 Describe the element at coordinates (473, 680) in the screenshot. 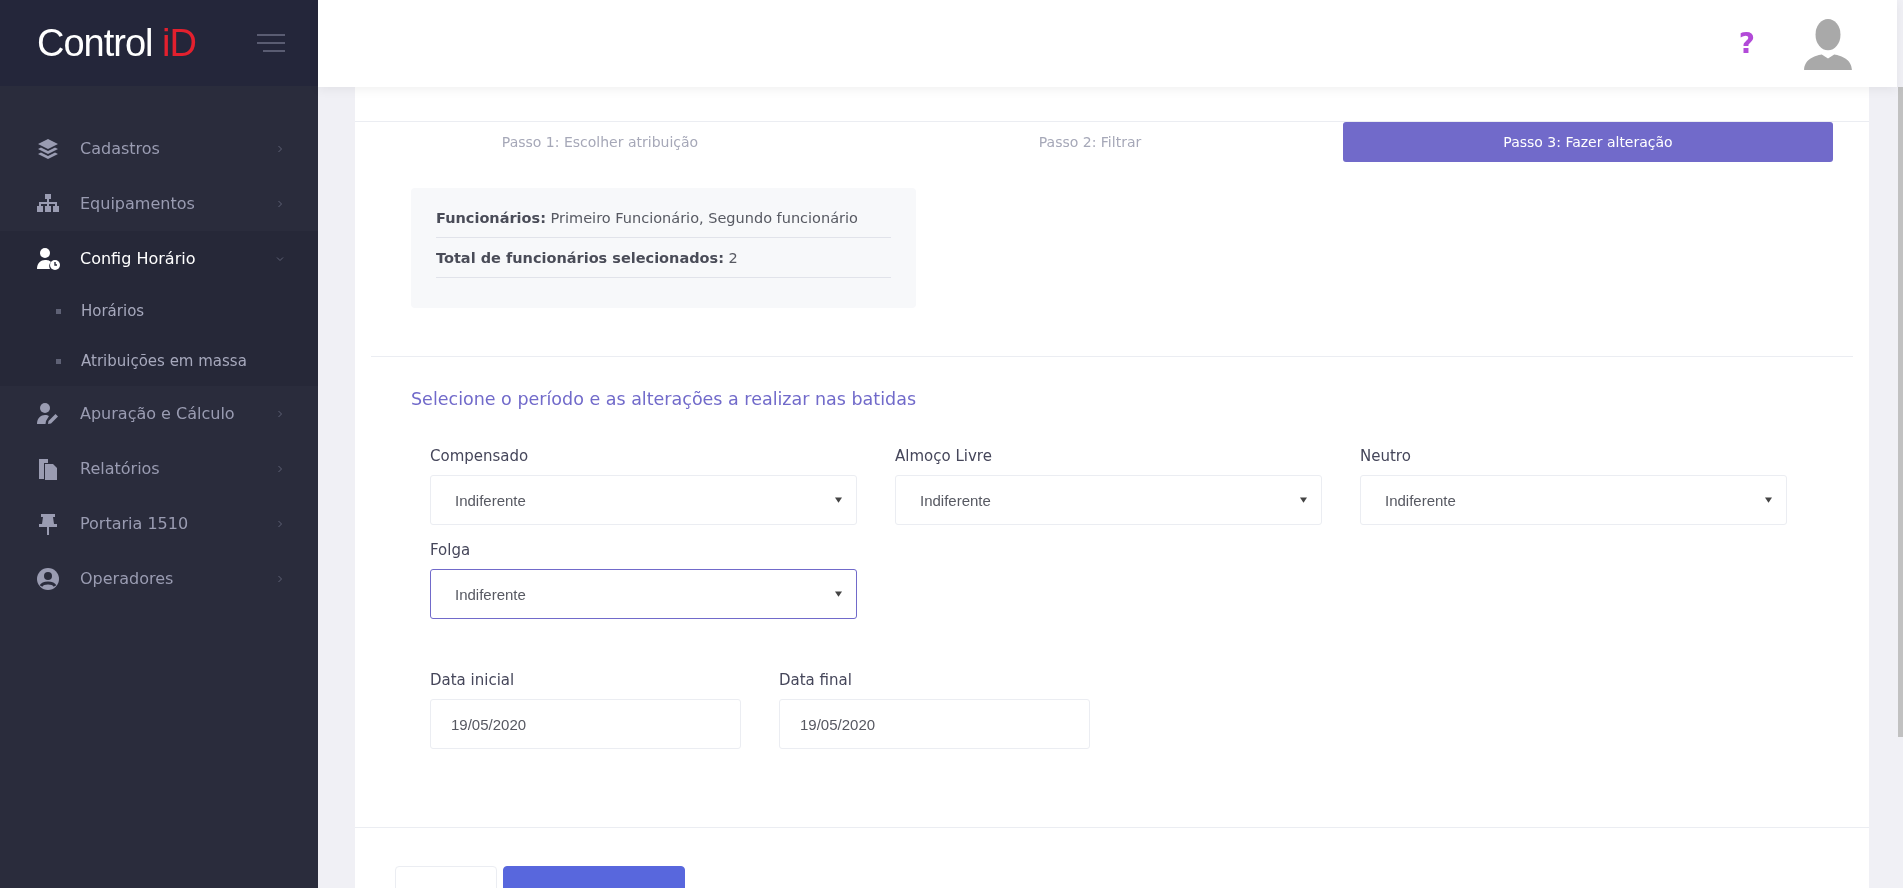

I see `field-label: Data inicial` at that location.